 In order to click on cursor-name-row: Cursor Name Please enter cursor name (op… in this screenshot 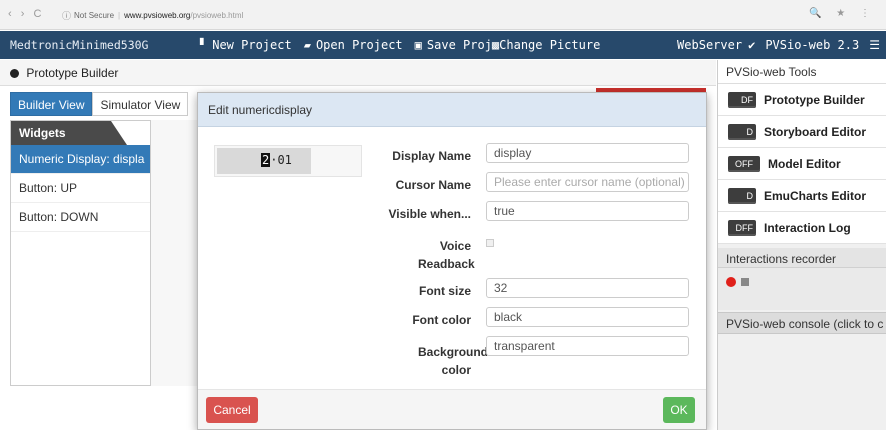, I will do `click(533, 183)`.